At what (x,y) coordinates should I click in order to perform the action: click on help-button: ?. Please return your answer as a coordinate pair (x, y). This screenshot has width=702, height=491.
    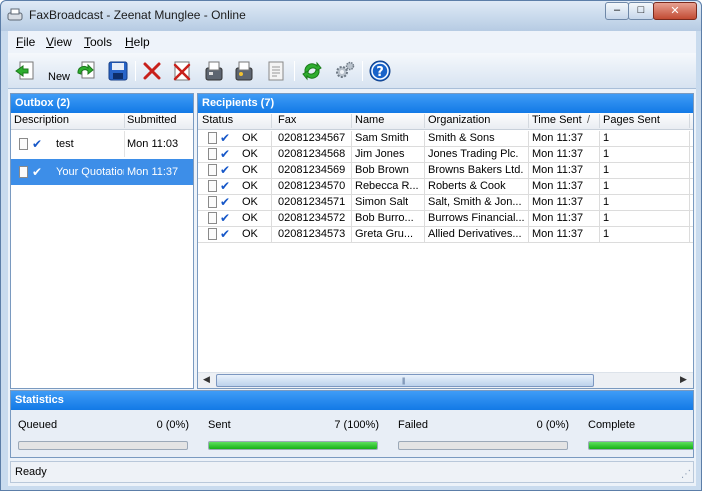
    Looking at the image, I should click on (380, 71).